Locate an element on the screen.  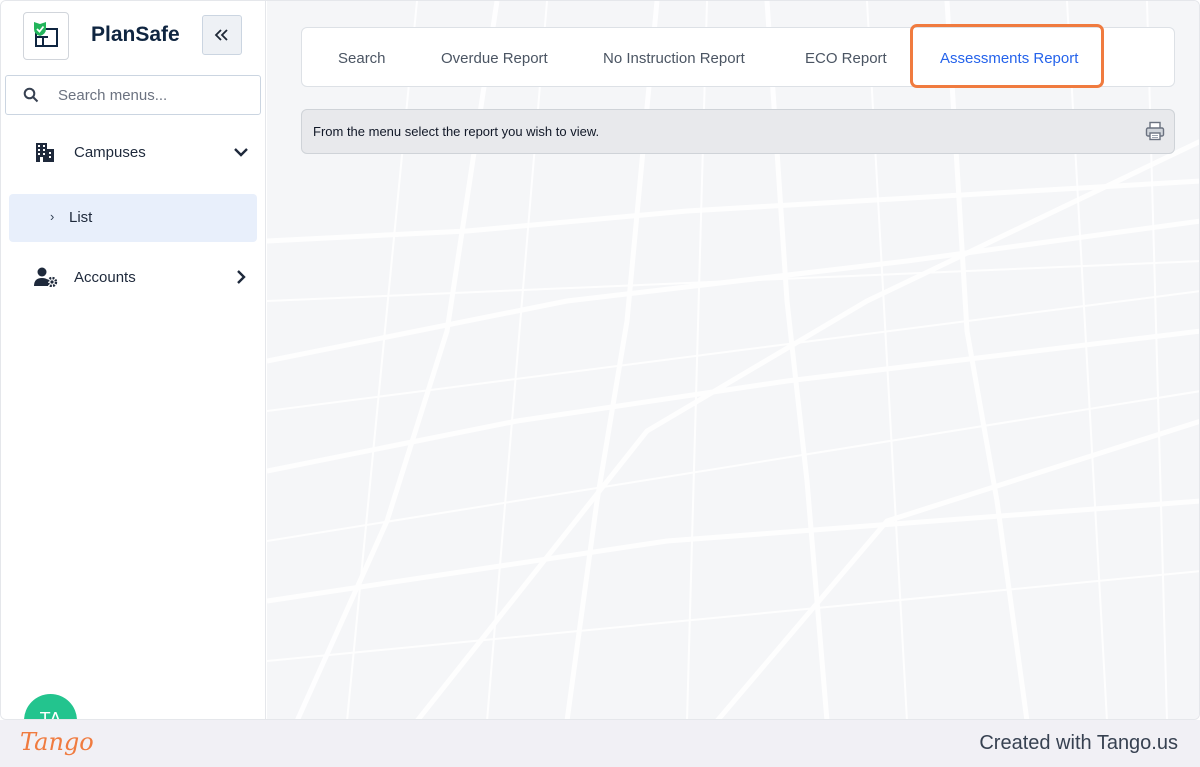
tango-credit-text: Created with Tango.us is located at coordinates (1078, 743).